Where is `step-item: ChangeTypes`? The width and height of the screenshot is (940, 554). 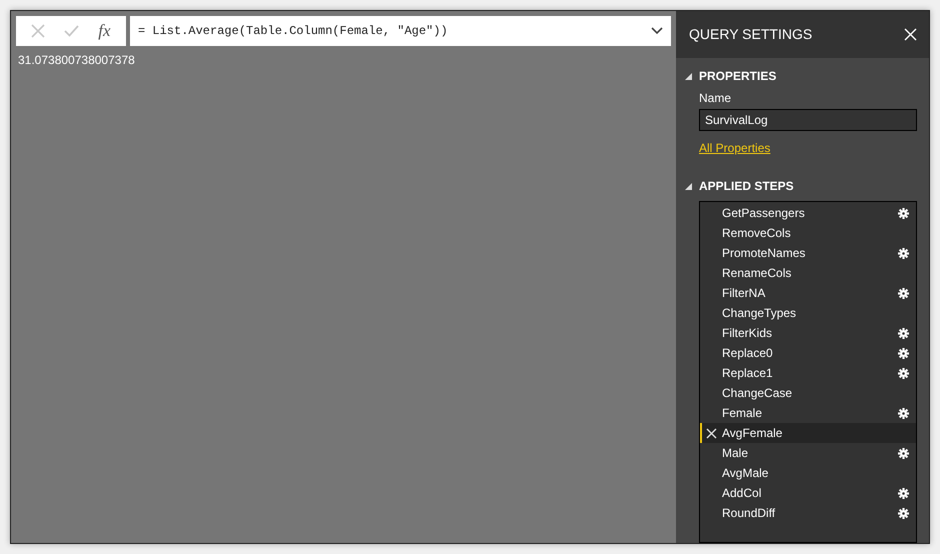 step-item: ChangeTypes is located at coordinates (808, 313).